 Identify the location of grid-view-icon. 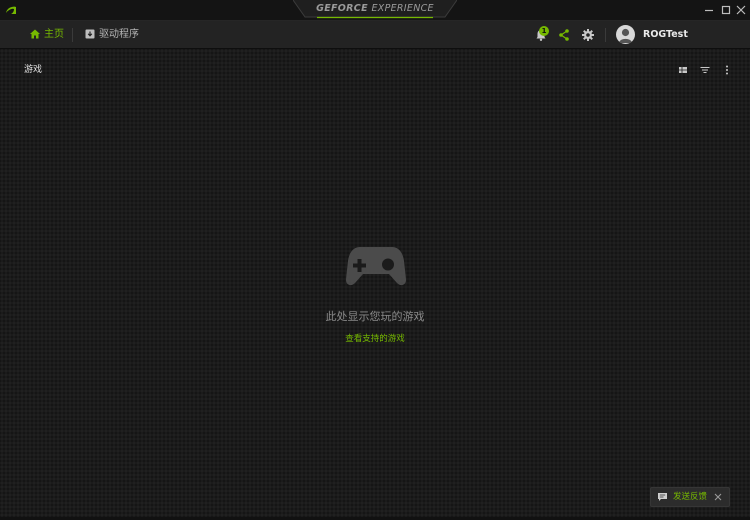
(683, 70).